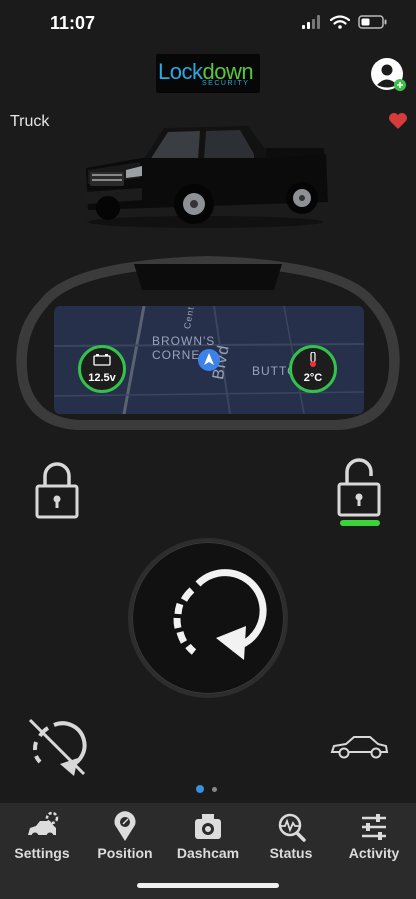 The image size is (416, 899). What do you see at coordinates (43, 825) in the screenshot?
I see `car-settings-icon` at bounding box center [43, 825].